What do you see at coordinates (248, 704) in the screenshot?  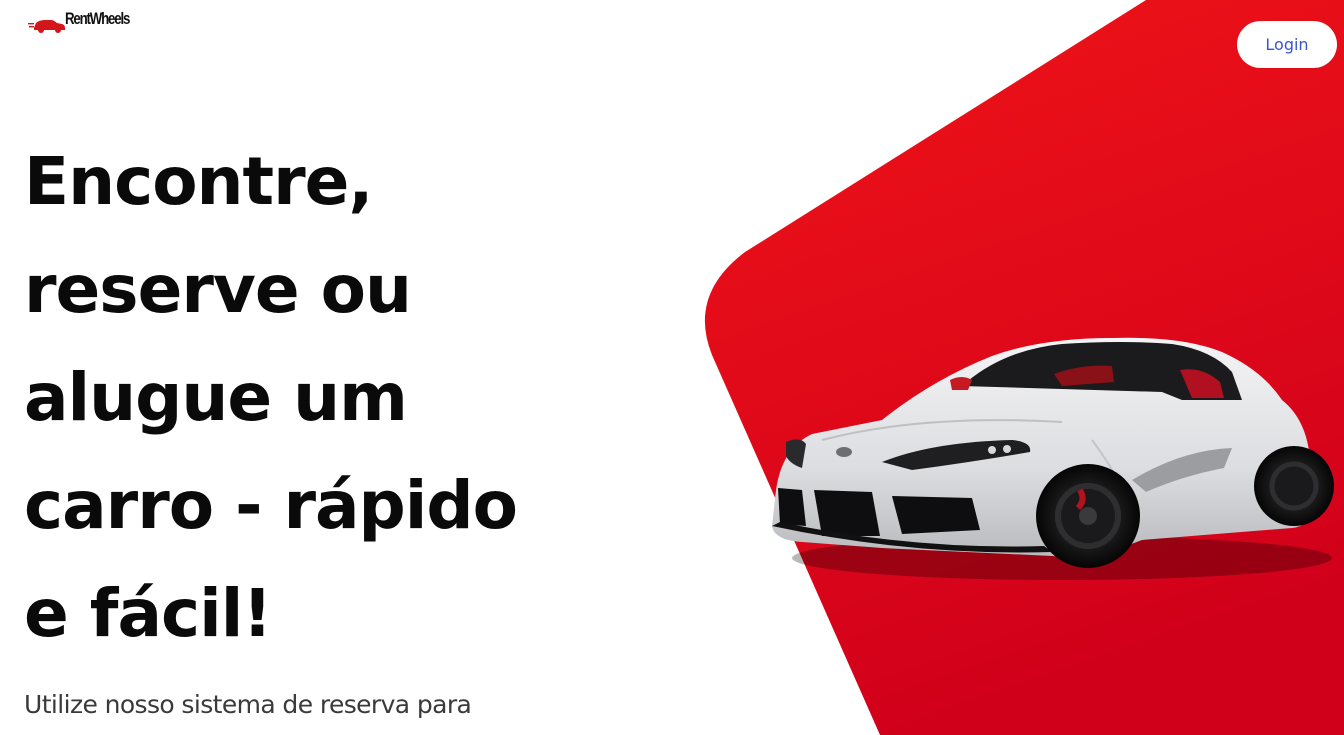 I see `hero-subtext: Utilize nosso sistema de reserva para` at bounding box center [248, 704].